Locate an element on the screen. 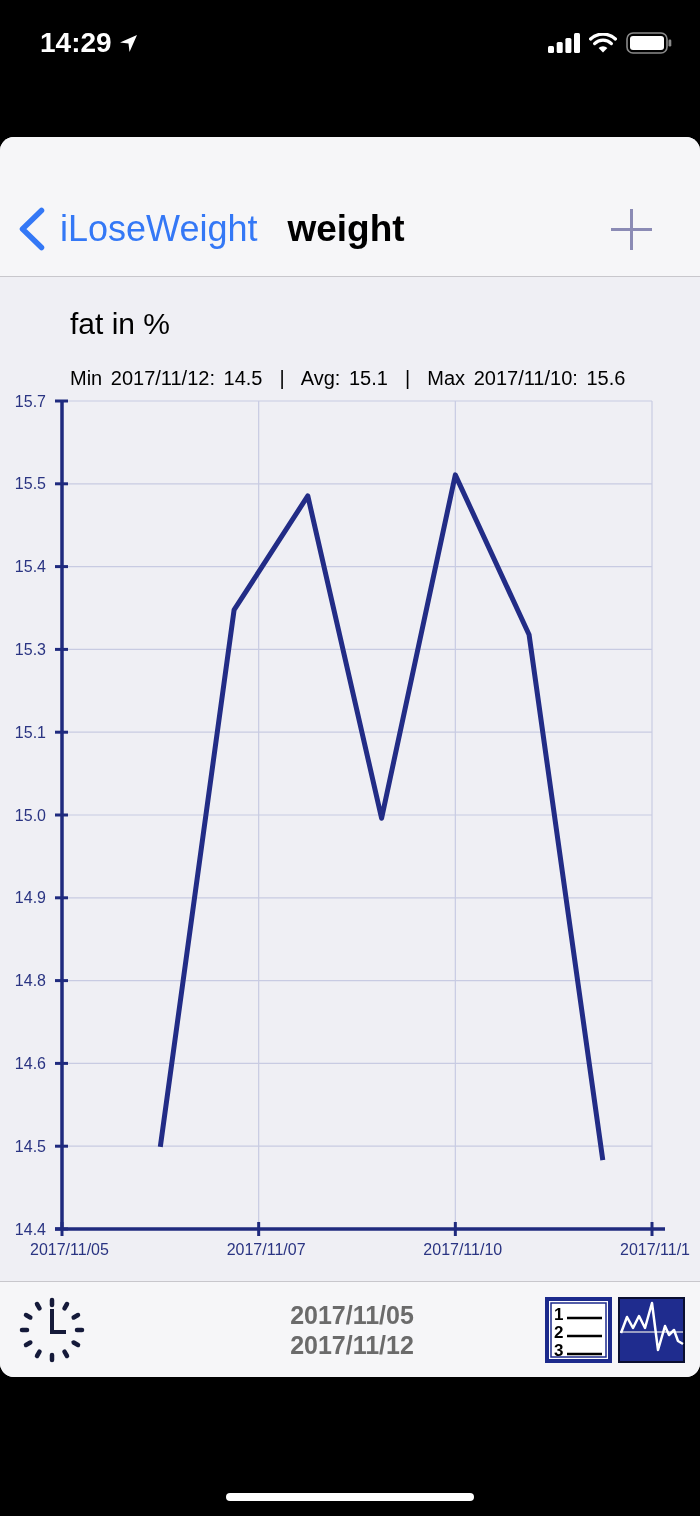 Image resolution: width=700 pixels, height=1516 pixels. y-axis-label: 15.5 is located at coordinates (30, 484).